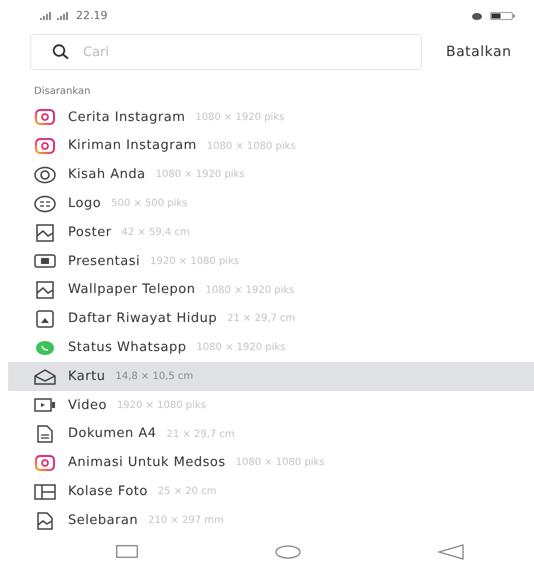 The image size is (534, 570). I want to click on template-name: Daftar Riwayat Hidup, so click(143, 319).